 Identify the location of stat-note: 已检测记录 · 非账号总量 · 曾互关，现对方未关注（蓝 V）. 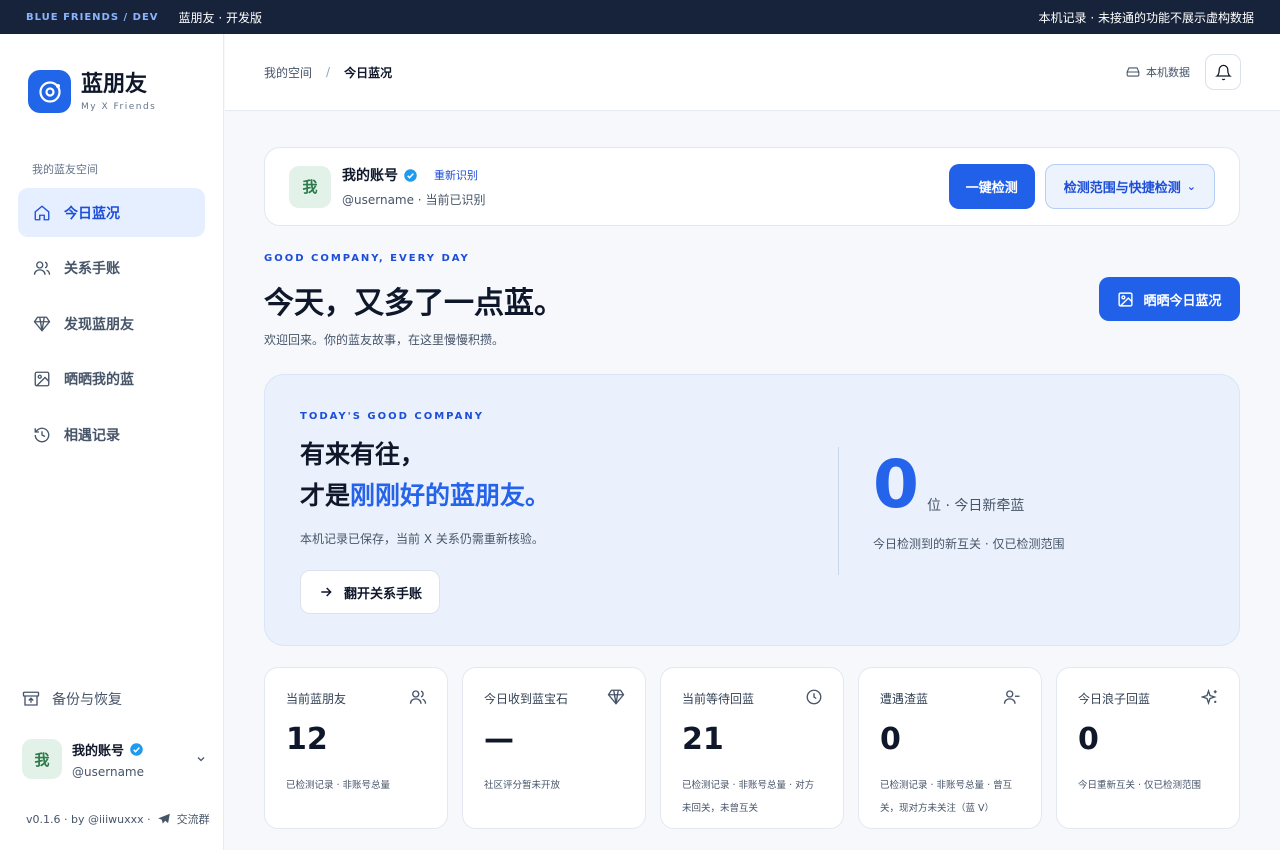
(946, 797).